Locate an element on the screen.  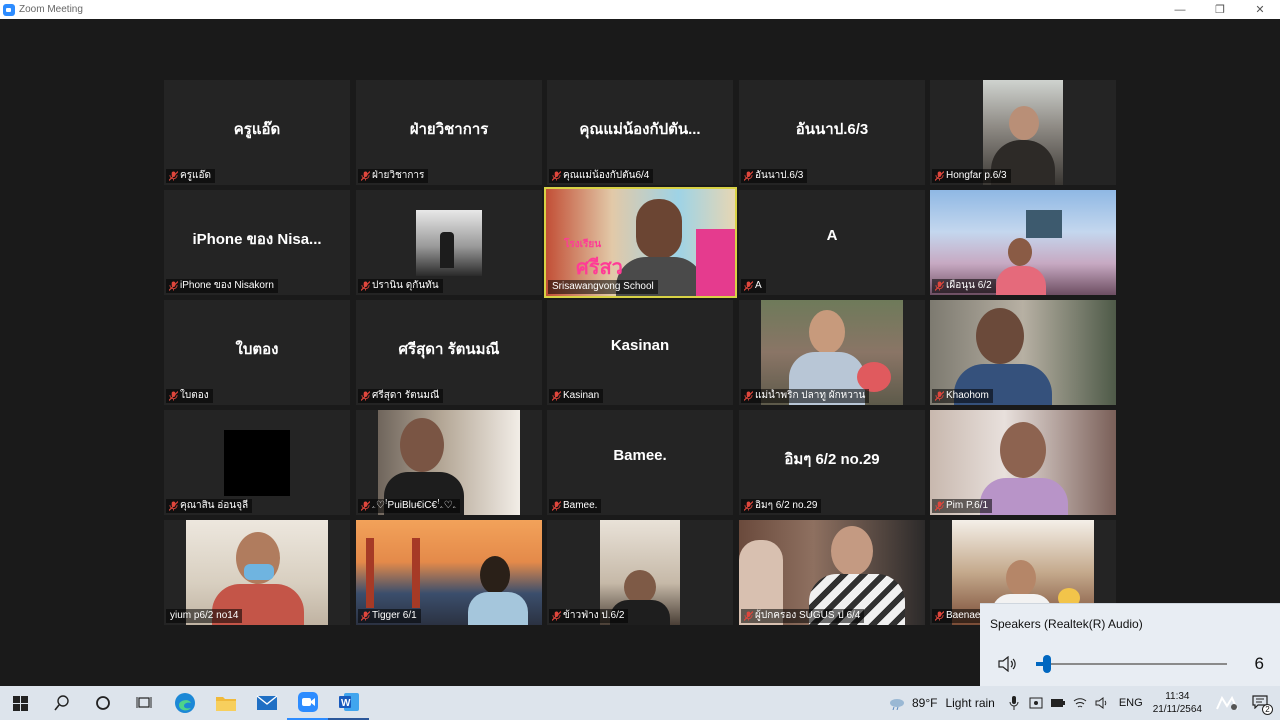
weather-description: Light rain is located at coordinates (969, 703).